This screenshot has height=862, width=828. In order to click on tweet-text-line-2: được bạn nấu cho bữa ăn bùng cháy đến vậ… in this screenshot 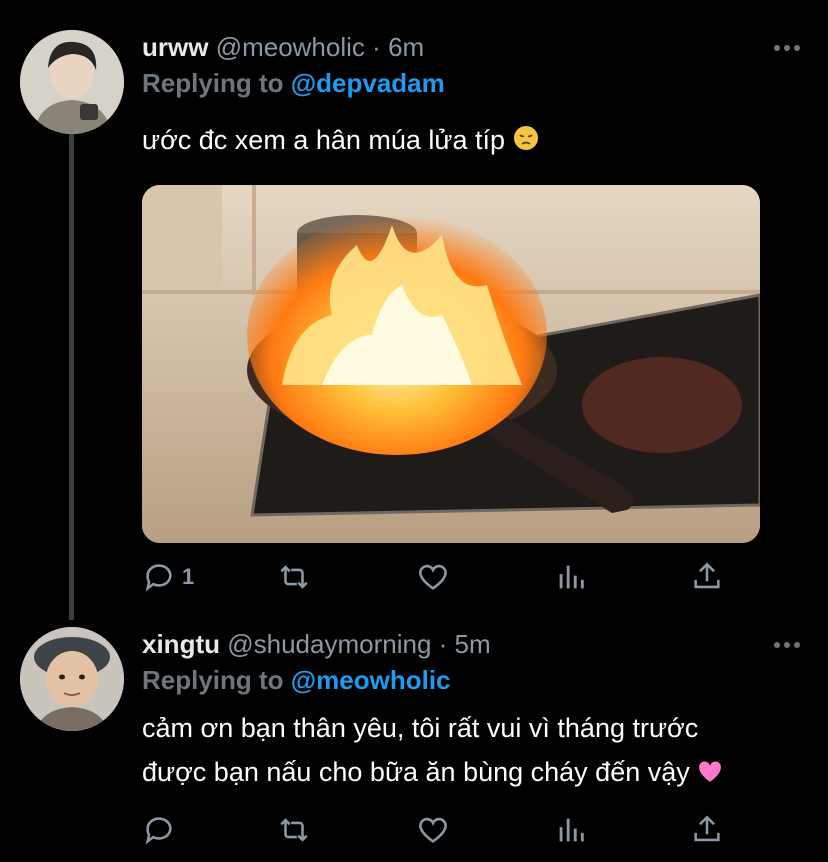, I will do `click(416, 772)`.